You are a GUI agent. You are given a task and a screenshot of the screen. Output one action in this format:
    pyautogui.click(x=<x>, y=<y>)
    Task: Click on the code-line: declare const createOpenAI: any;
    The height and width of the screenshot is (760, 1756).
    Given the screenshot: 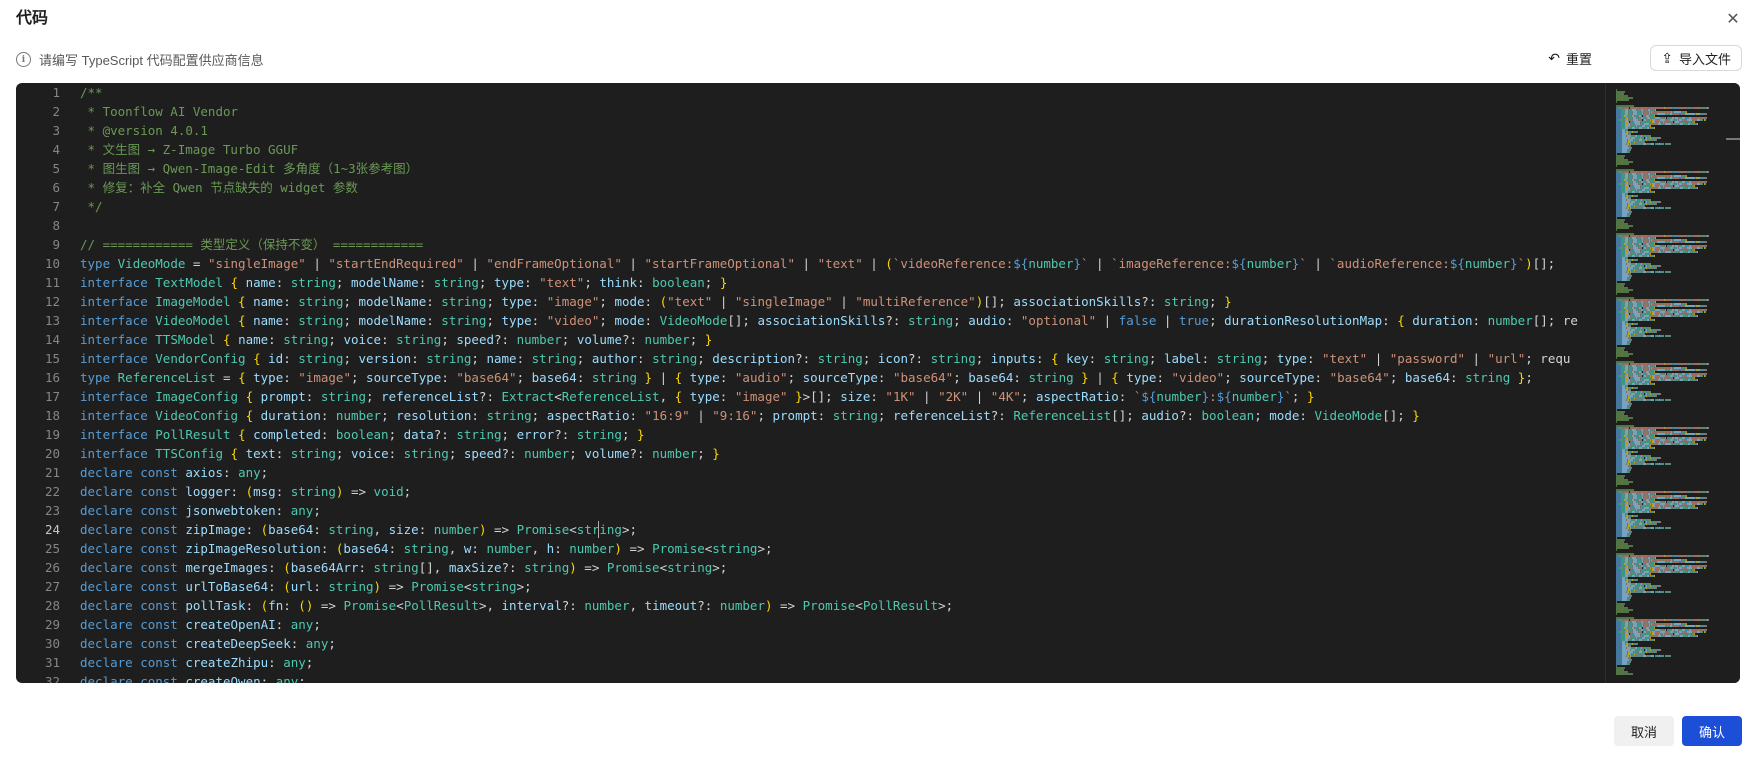 What is the action you would take?
    pyautogui.click(x=850, y=624)
    